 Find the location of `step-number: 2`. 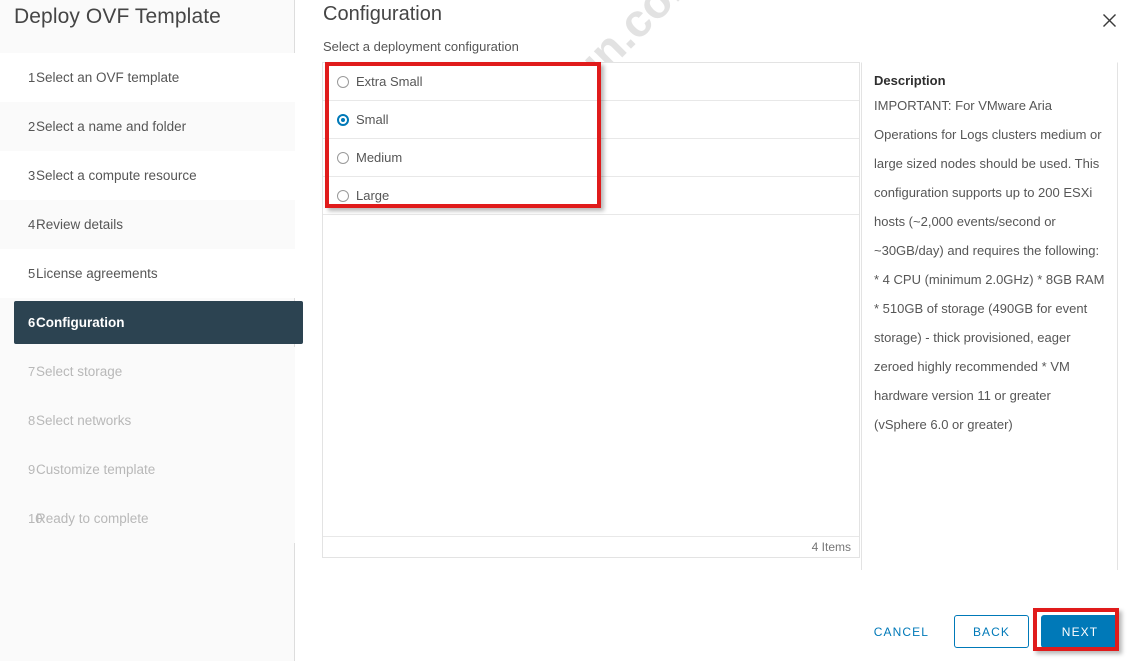

step-number: 2 is located at coordinates (32, 126).